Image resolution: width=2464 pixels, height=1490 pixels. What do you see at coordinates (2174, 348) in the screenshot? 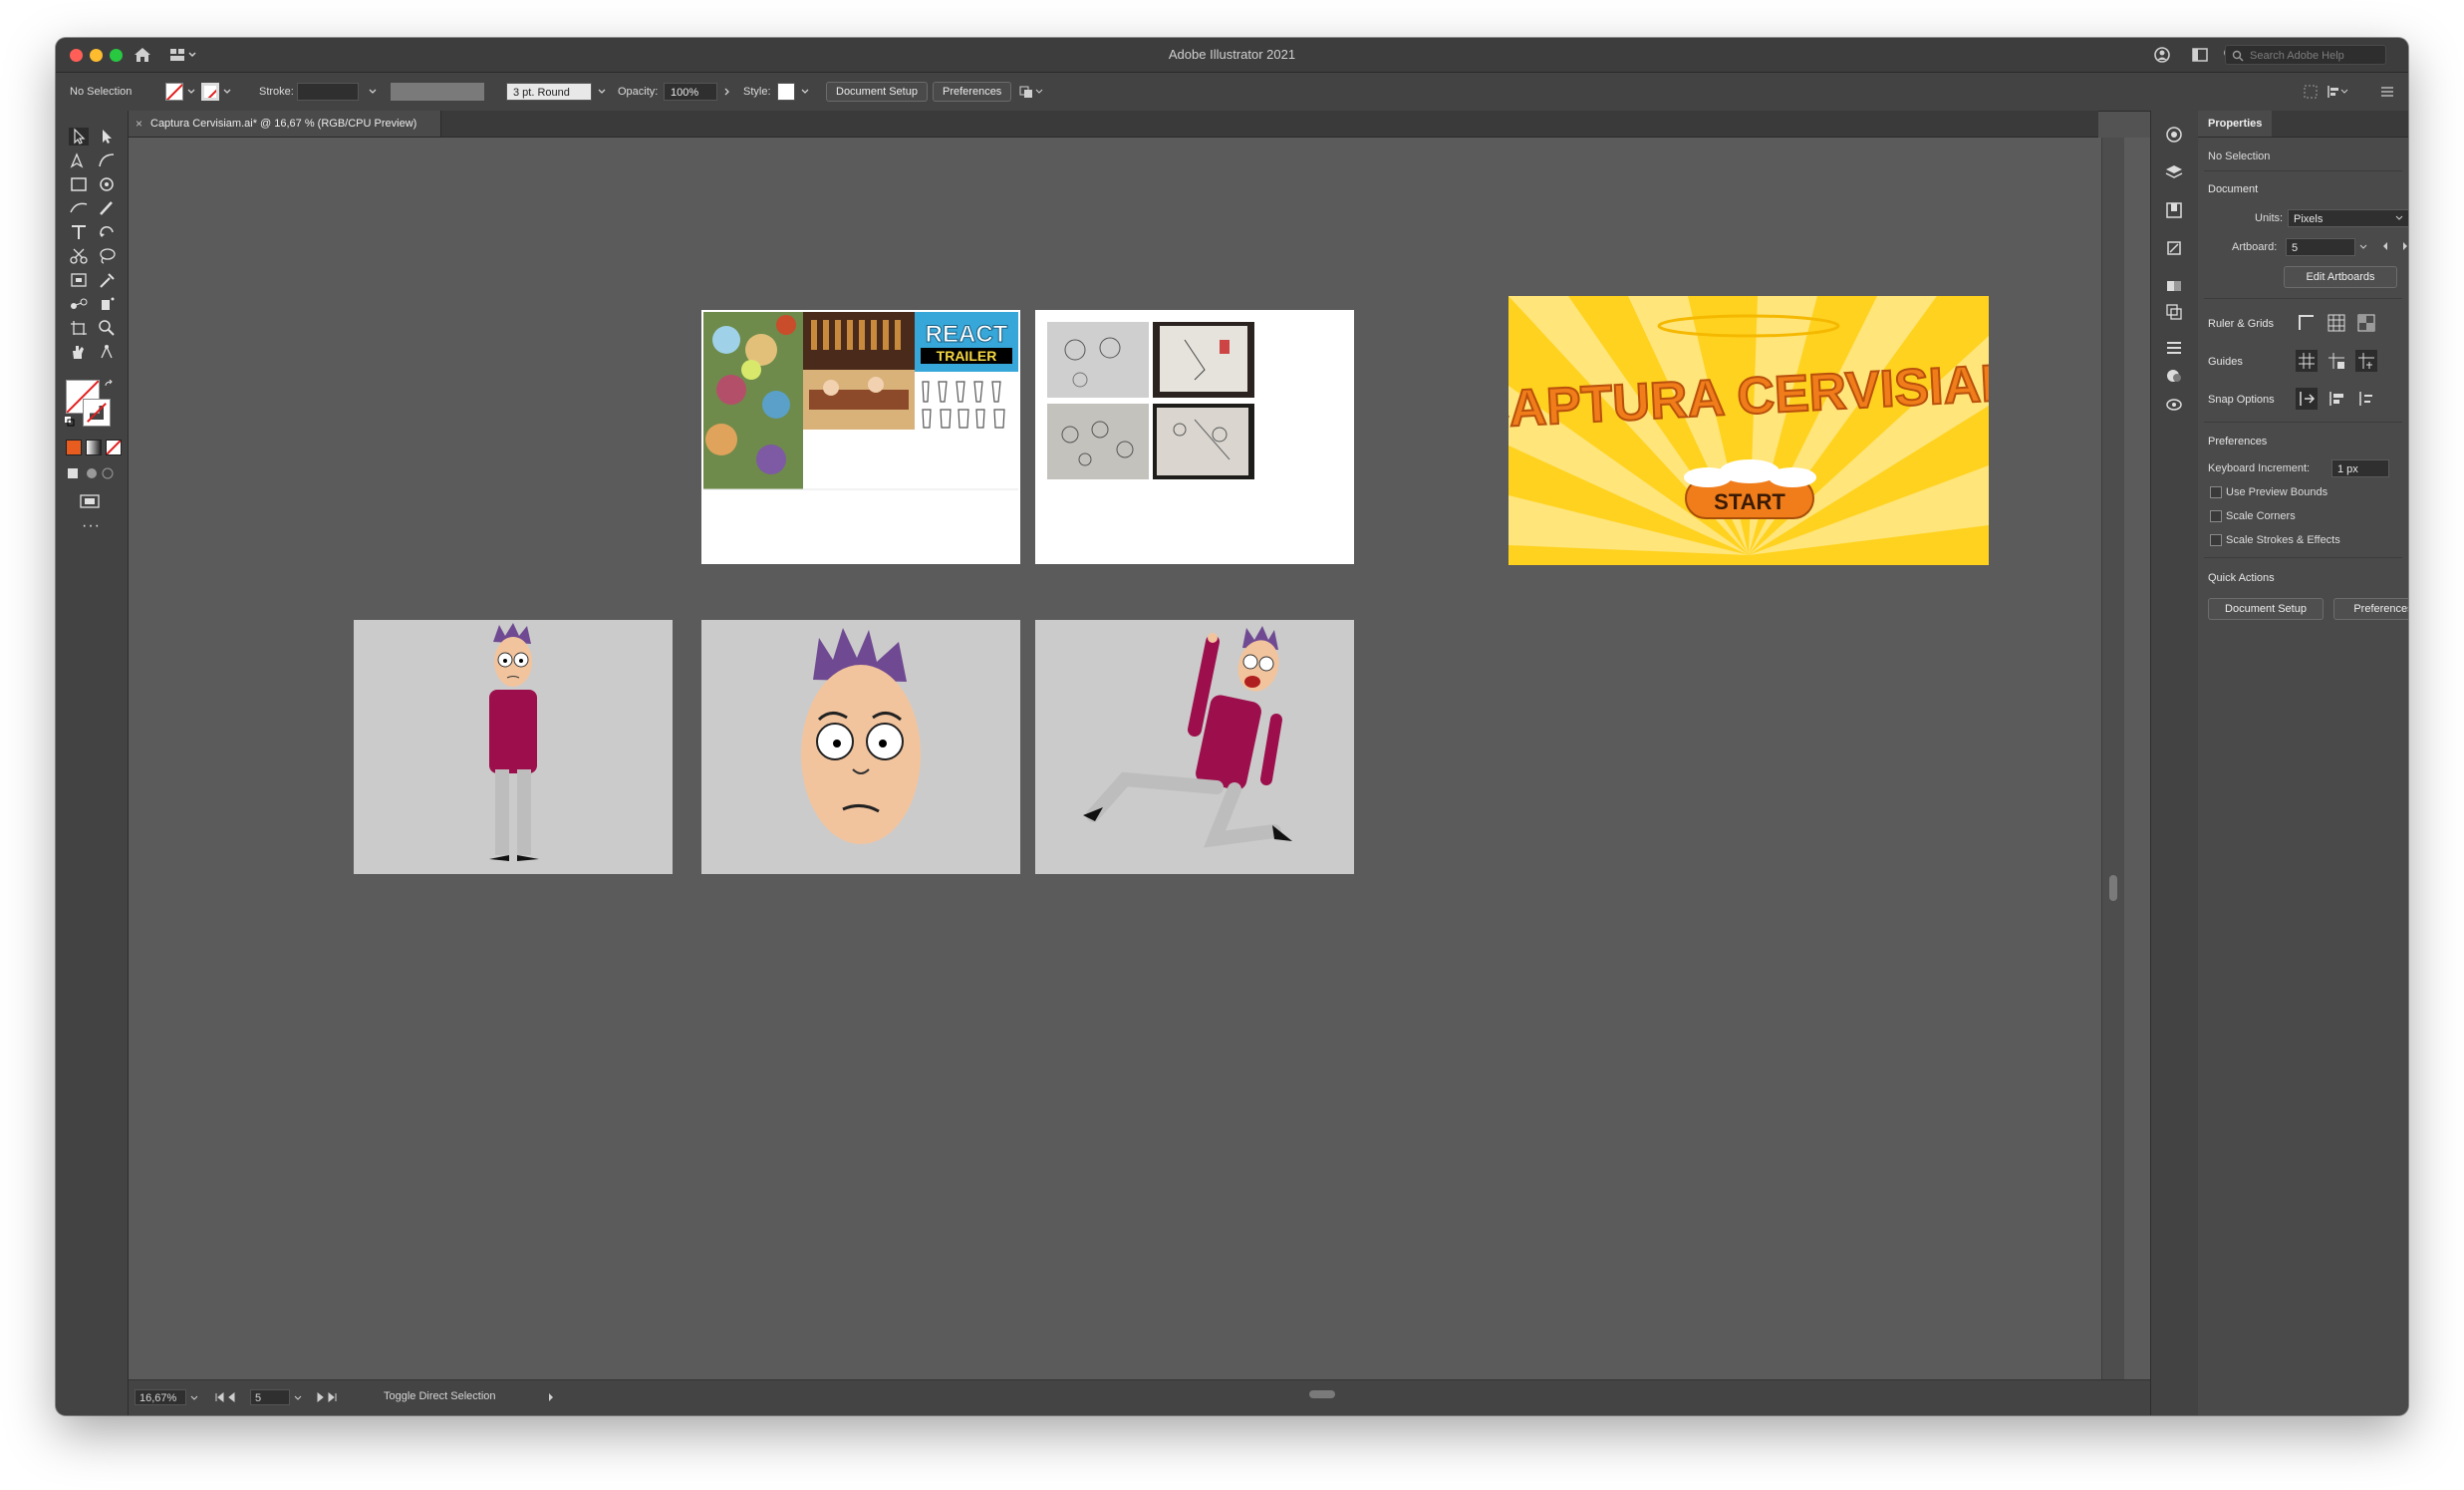
I see `stroke-panel-icon` at bounding box center [2174, 348].